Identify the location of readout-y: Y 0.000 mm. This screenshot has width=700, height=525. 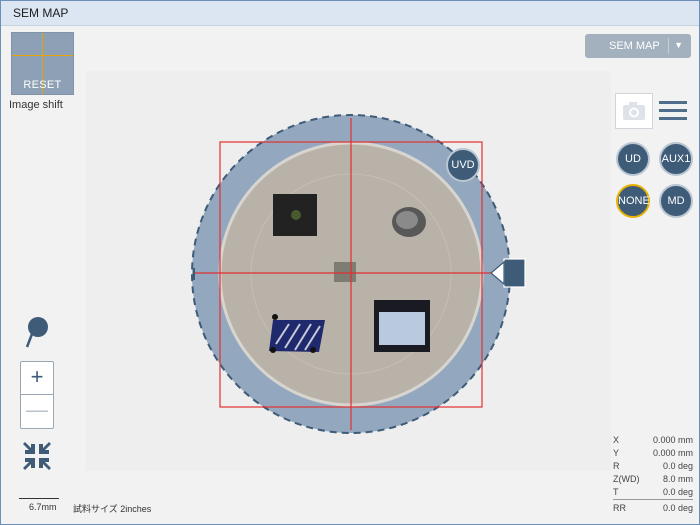
(653, 454).